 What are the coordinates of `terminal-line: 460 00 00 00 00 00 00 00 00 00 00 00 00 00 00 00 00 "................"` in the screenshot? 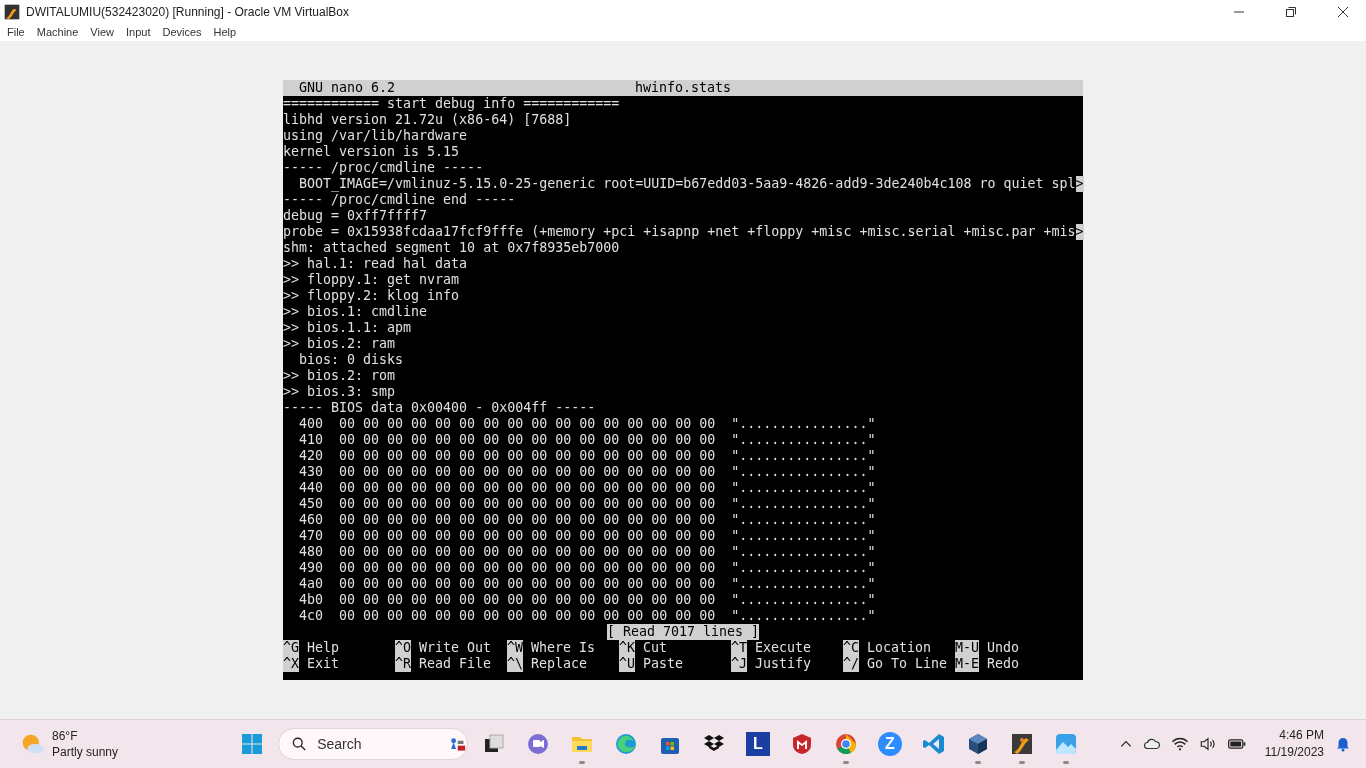 It's located at (587, 520).